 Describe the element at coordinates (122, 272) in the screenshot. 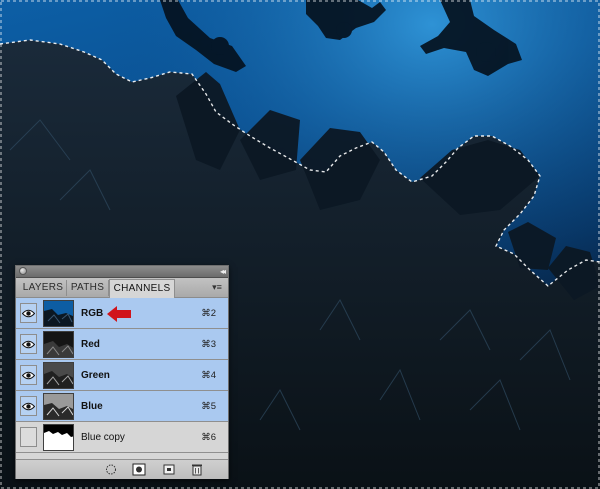

I see `panel-titlebar: ◂◂` at that location.